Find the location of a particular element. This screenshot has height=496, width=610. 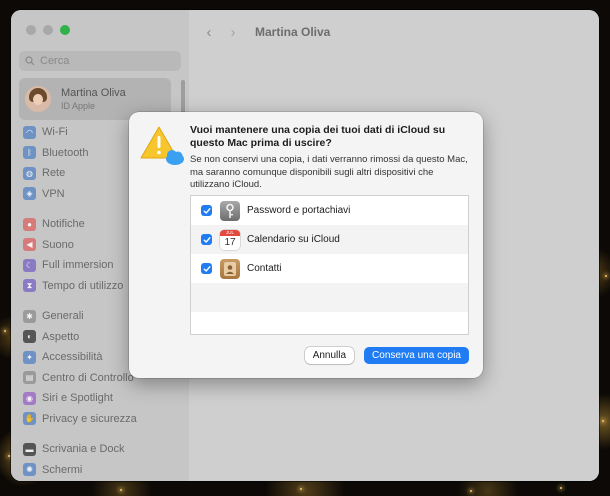

contacts-checkbox is located at coordinates (206, 268).